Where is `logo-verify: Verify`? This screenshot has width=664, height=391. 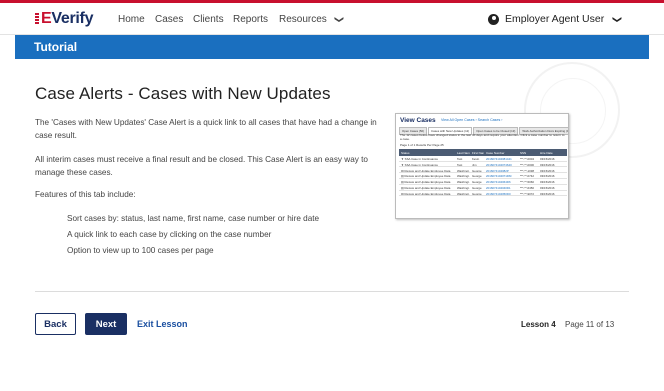
logo-verify: Verify is located at coordinates (72, 18).